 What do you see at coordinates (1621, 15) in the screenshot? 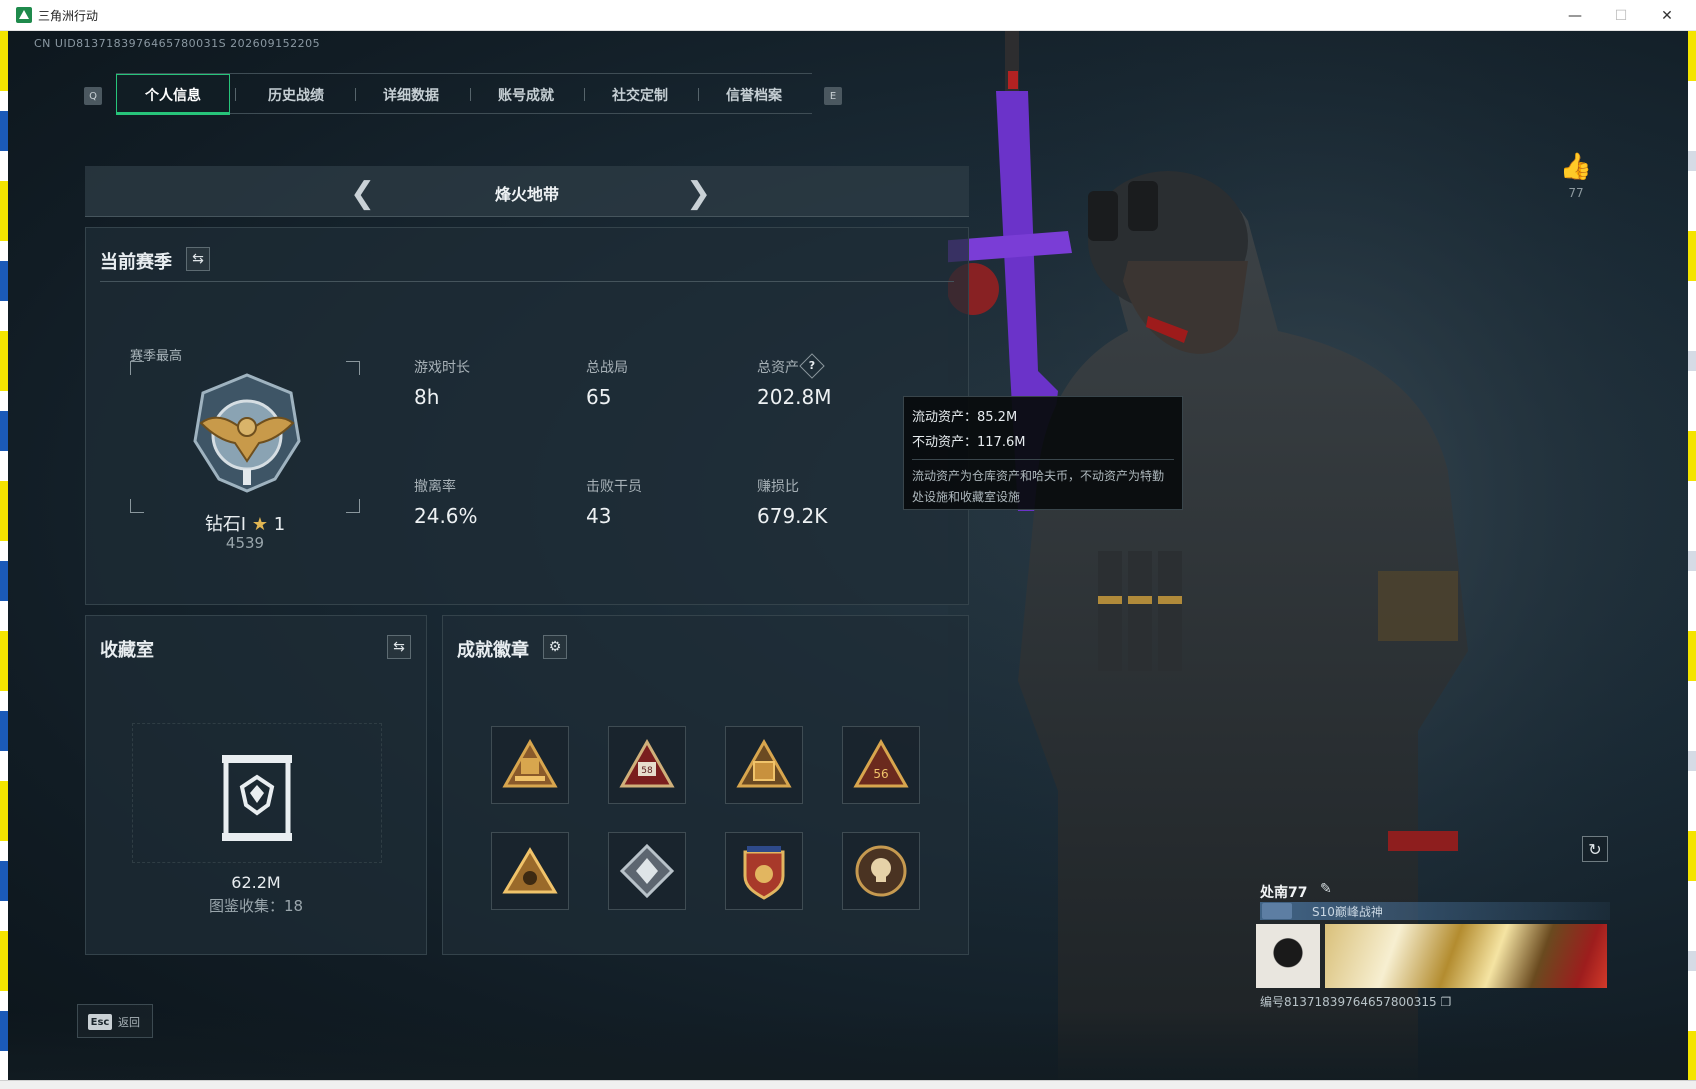
I see `maximize-button: ☐` at bounding box center [1621, 15].